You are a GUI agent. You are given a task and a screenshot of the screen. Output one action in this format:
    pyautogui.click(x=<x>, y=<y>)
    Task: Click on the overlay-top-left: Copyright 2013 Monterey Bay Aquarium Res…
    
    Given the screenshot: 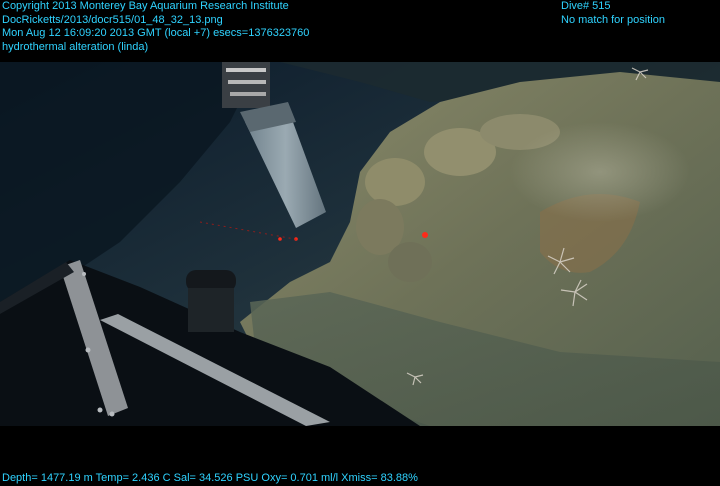 What is the action you would take?
    pyautogui.click(x=155, y=27)
    